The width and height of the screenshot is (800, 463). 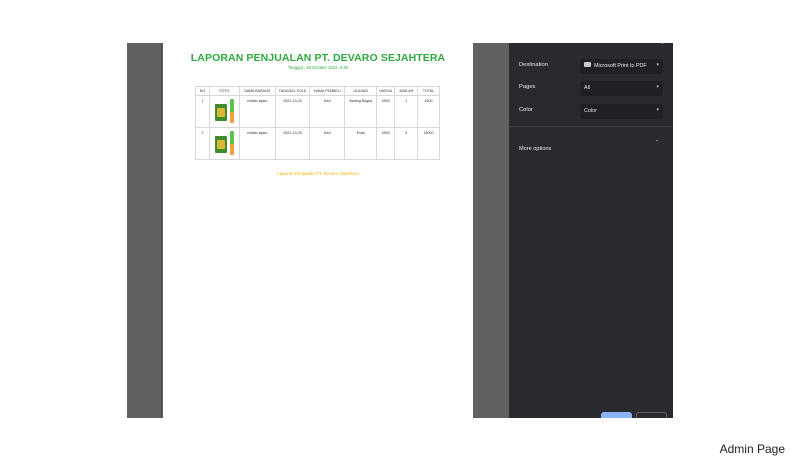 What do you see at coordinates (318, 173) in the screenshot?
I see `report-footer: Laporan Penjualan PT. Devaro Sejahtera` at bounding box center [318, 173].